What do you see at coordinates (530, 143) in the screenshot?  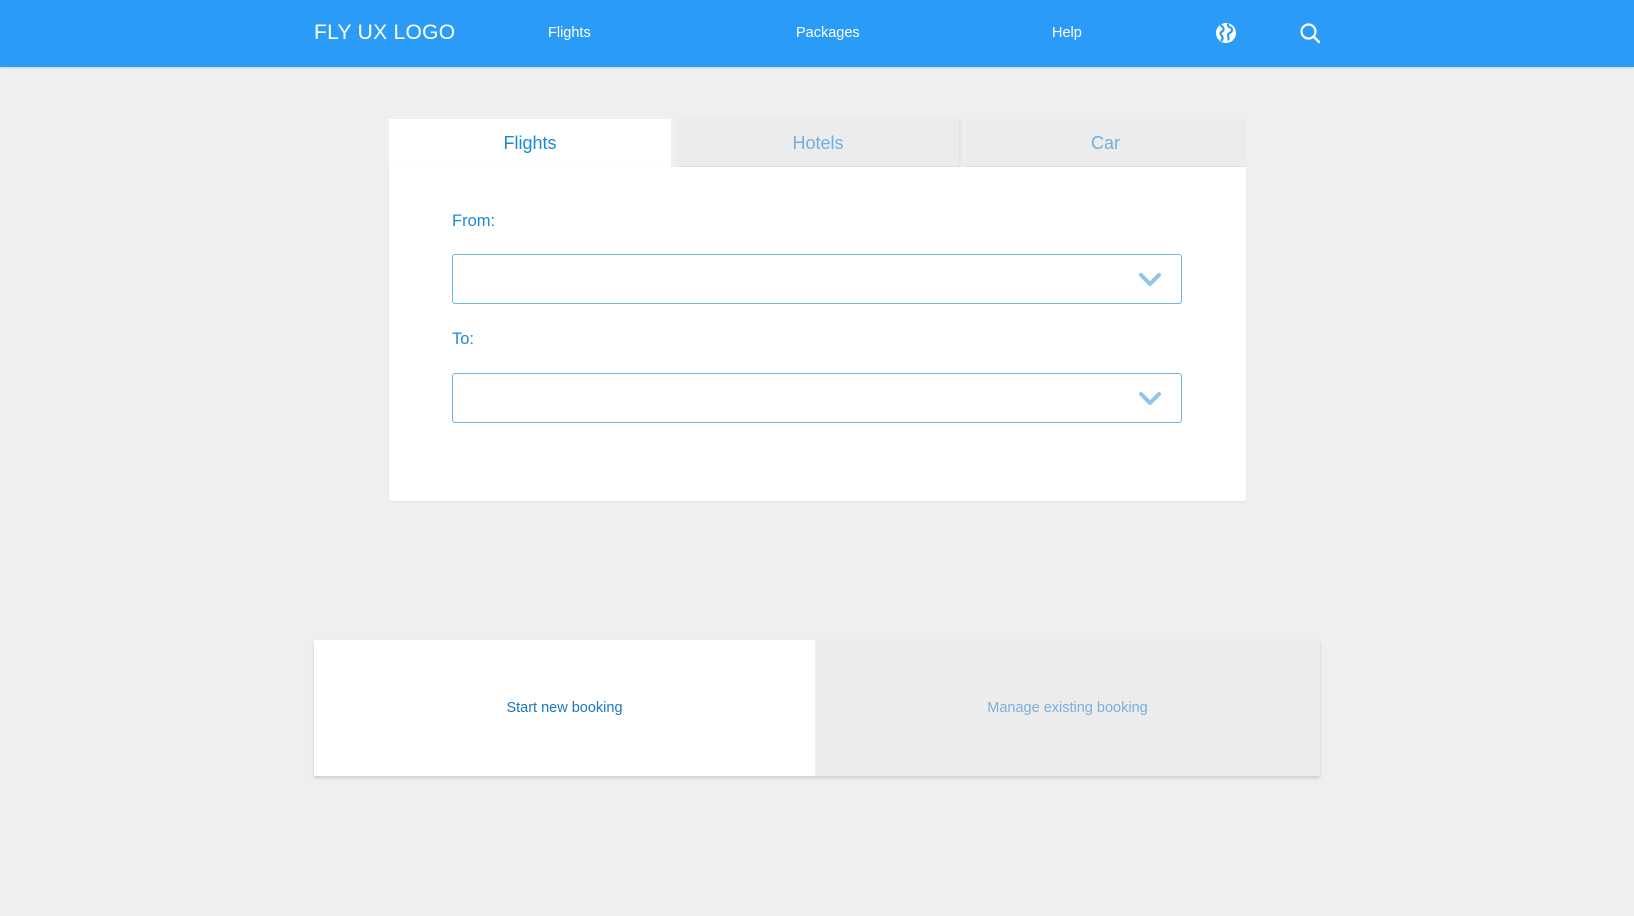 I see `tab-flights: Flights` at bounding box center [530, 143].